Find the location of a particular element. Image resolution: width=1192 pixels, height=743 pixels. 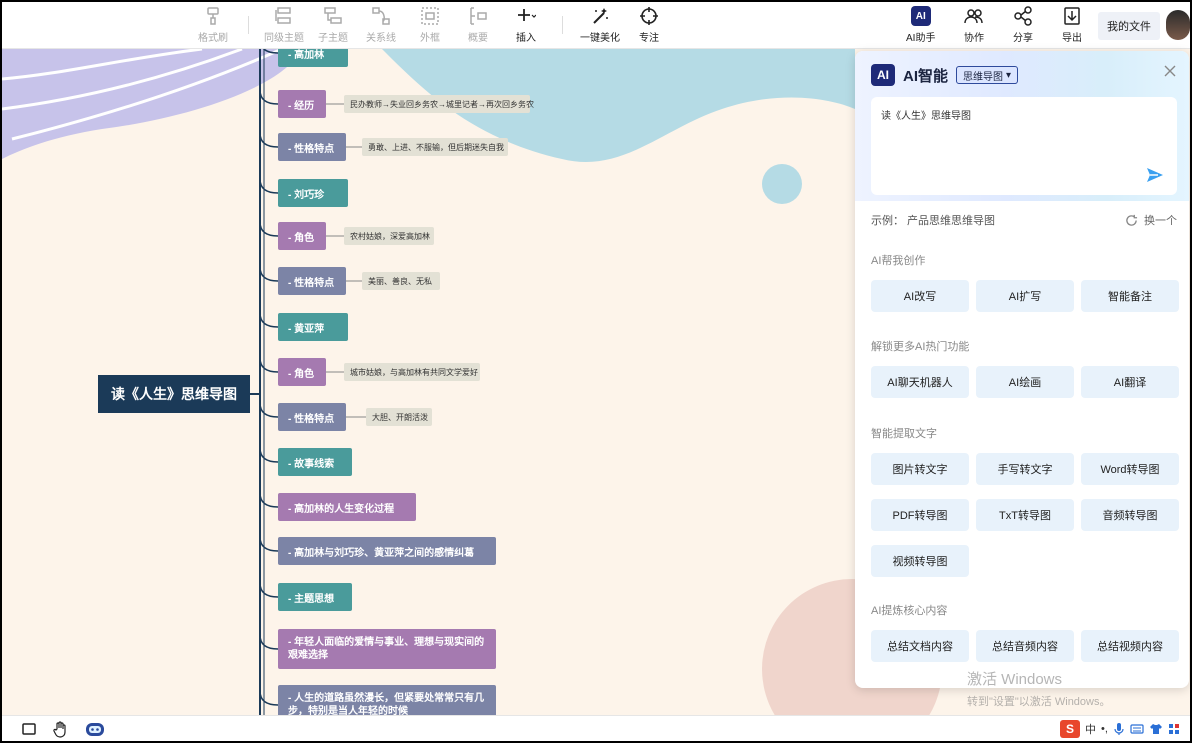

mindmap-leaf: 大胆、开朗活泼 is located at coordinates (399, 417).